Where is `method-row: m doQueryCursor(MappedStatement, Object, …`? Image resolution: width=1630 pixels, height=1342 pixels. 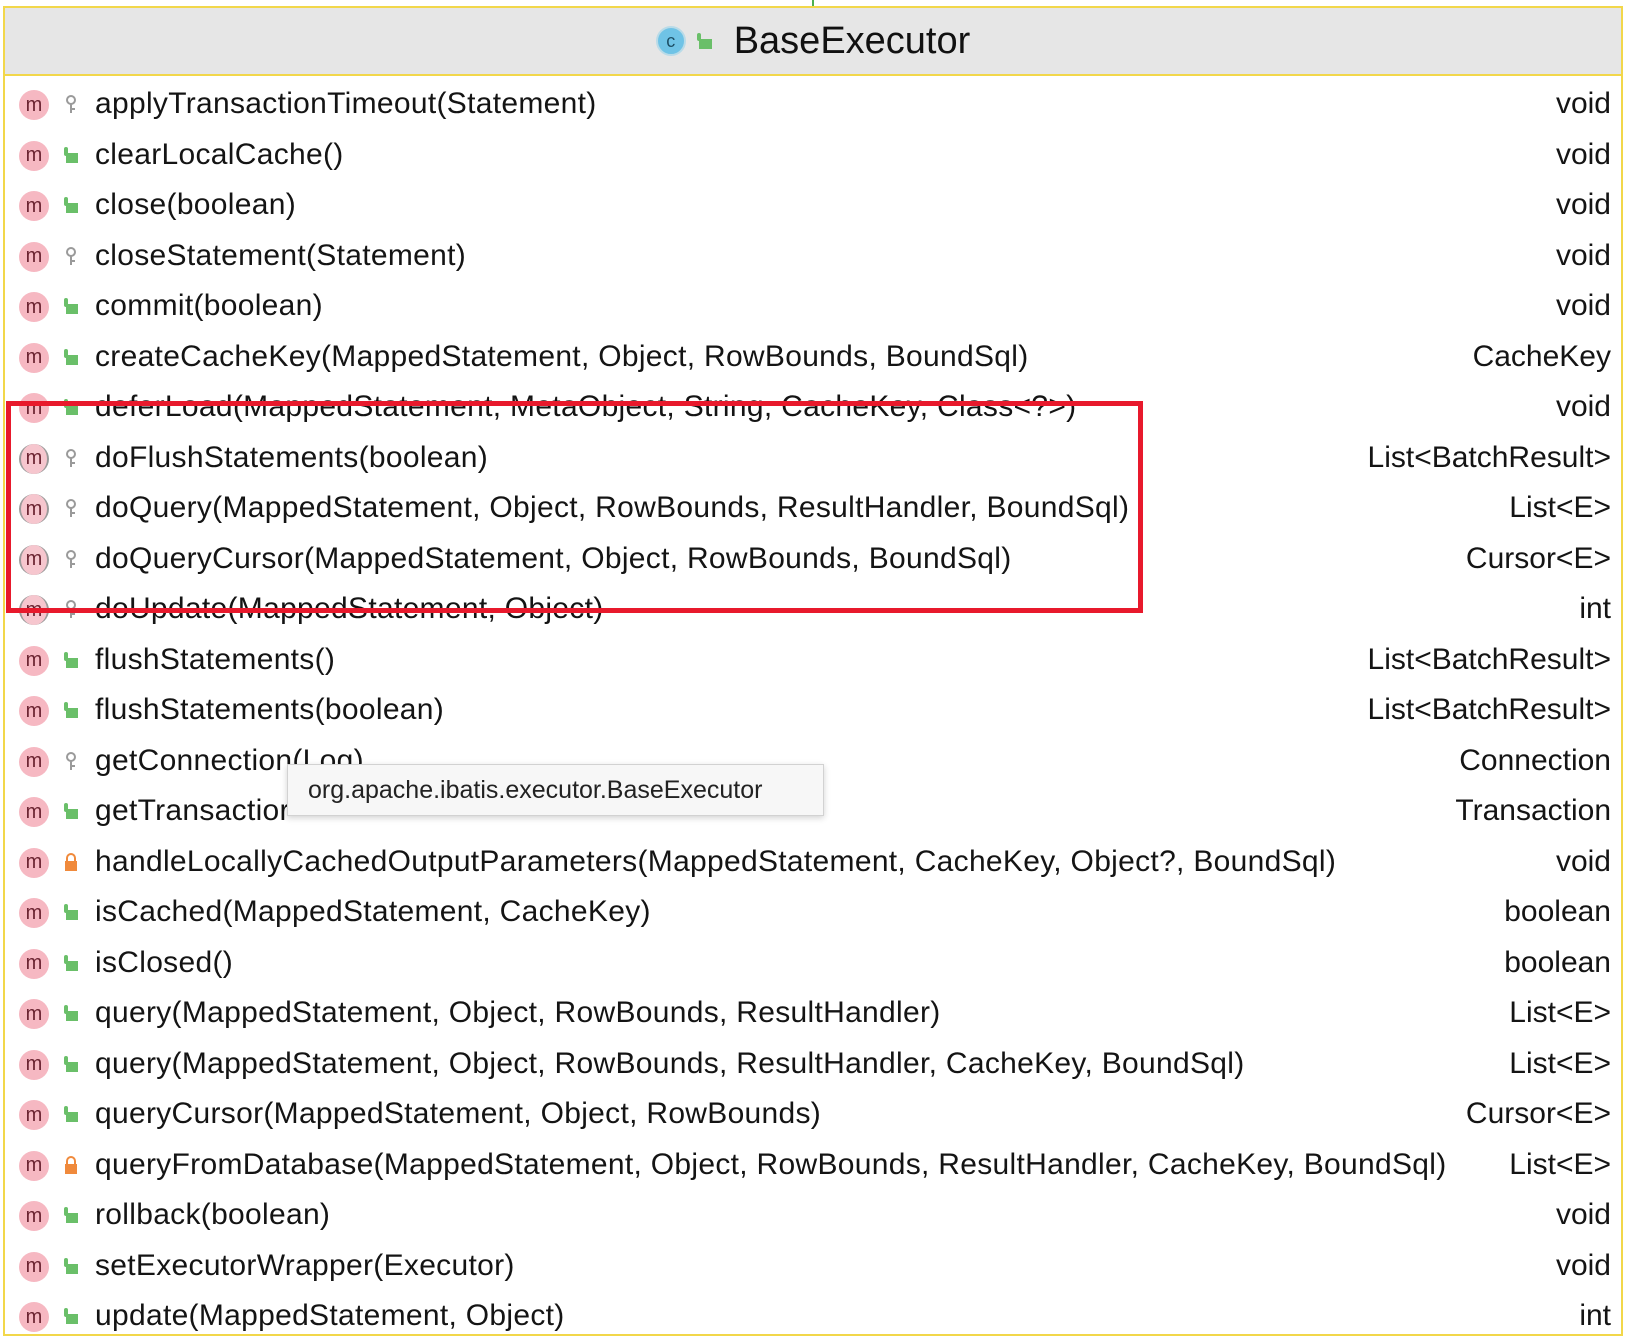 method-row: m doQueryCursor(MappedStatement, Object, … is located at coordinates (813, 559).